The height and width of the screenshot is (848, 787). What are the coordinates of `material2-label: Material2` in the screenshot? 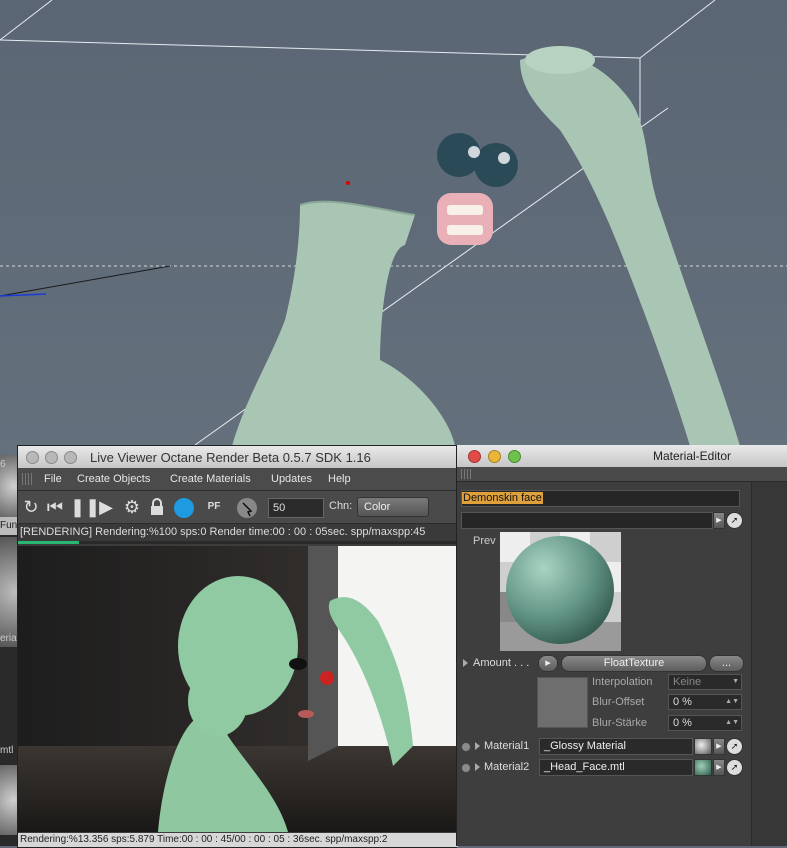 It's located at (507, 767).